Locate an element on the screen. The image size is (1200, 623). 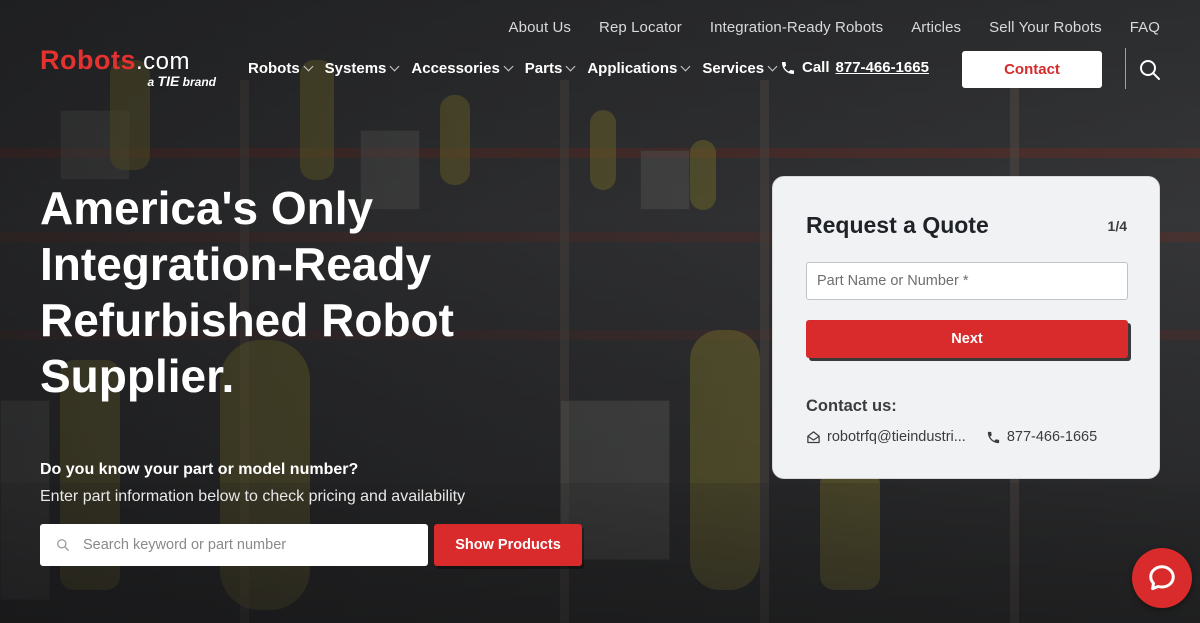
quote-title: Request a Quote is located at coordinates (897, 225).